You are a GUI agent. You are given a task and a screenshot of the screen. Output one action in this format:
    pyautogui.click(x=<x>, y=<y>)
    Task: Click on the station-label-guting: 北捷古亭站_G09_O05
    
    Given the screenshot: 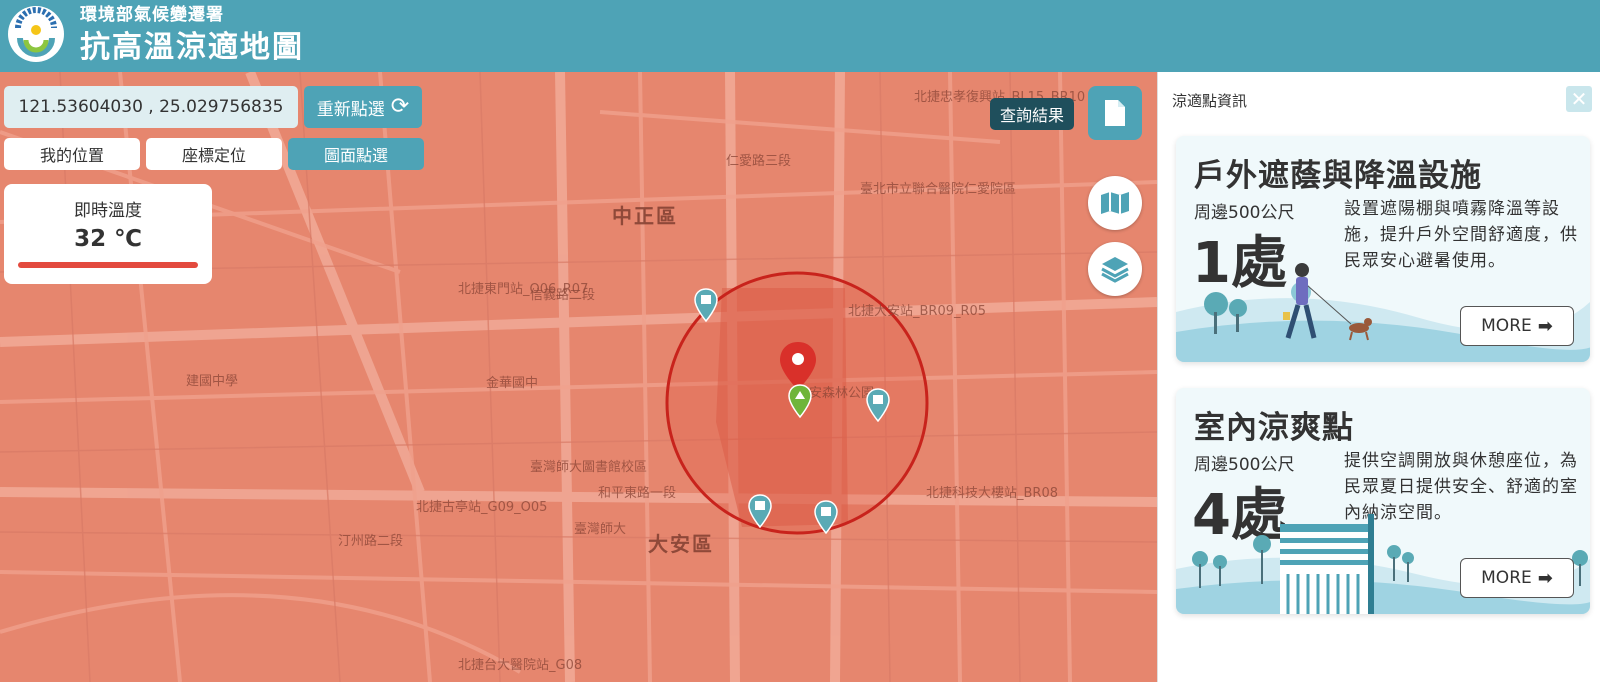 What is the action you would take?
    pyautogui.click(x=482, y=507)
    